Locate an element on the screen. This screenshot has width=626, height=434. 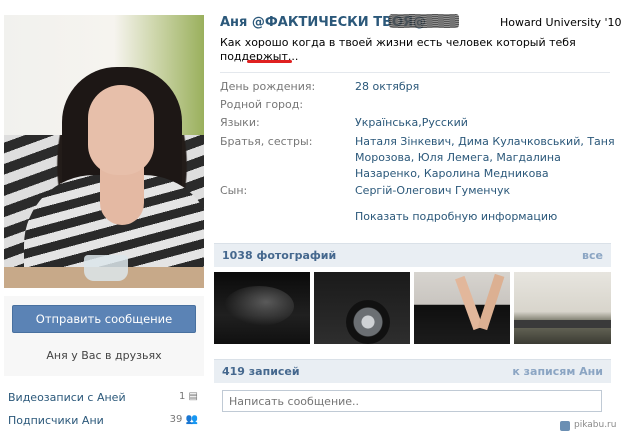
info-label-hometown: Родной город: is located at coordinates (262, 104).